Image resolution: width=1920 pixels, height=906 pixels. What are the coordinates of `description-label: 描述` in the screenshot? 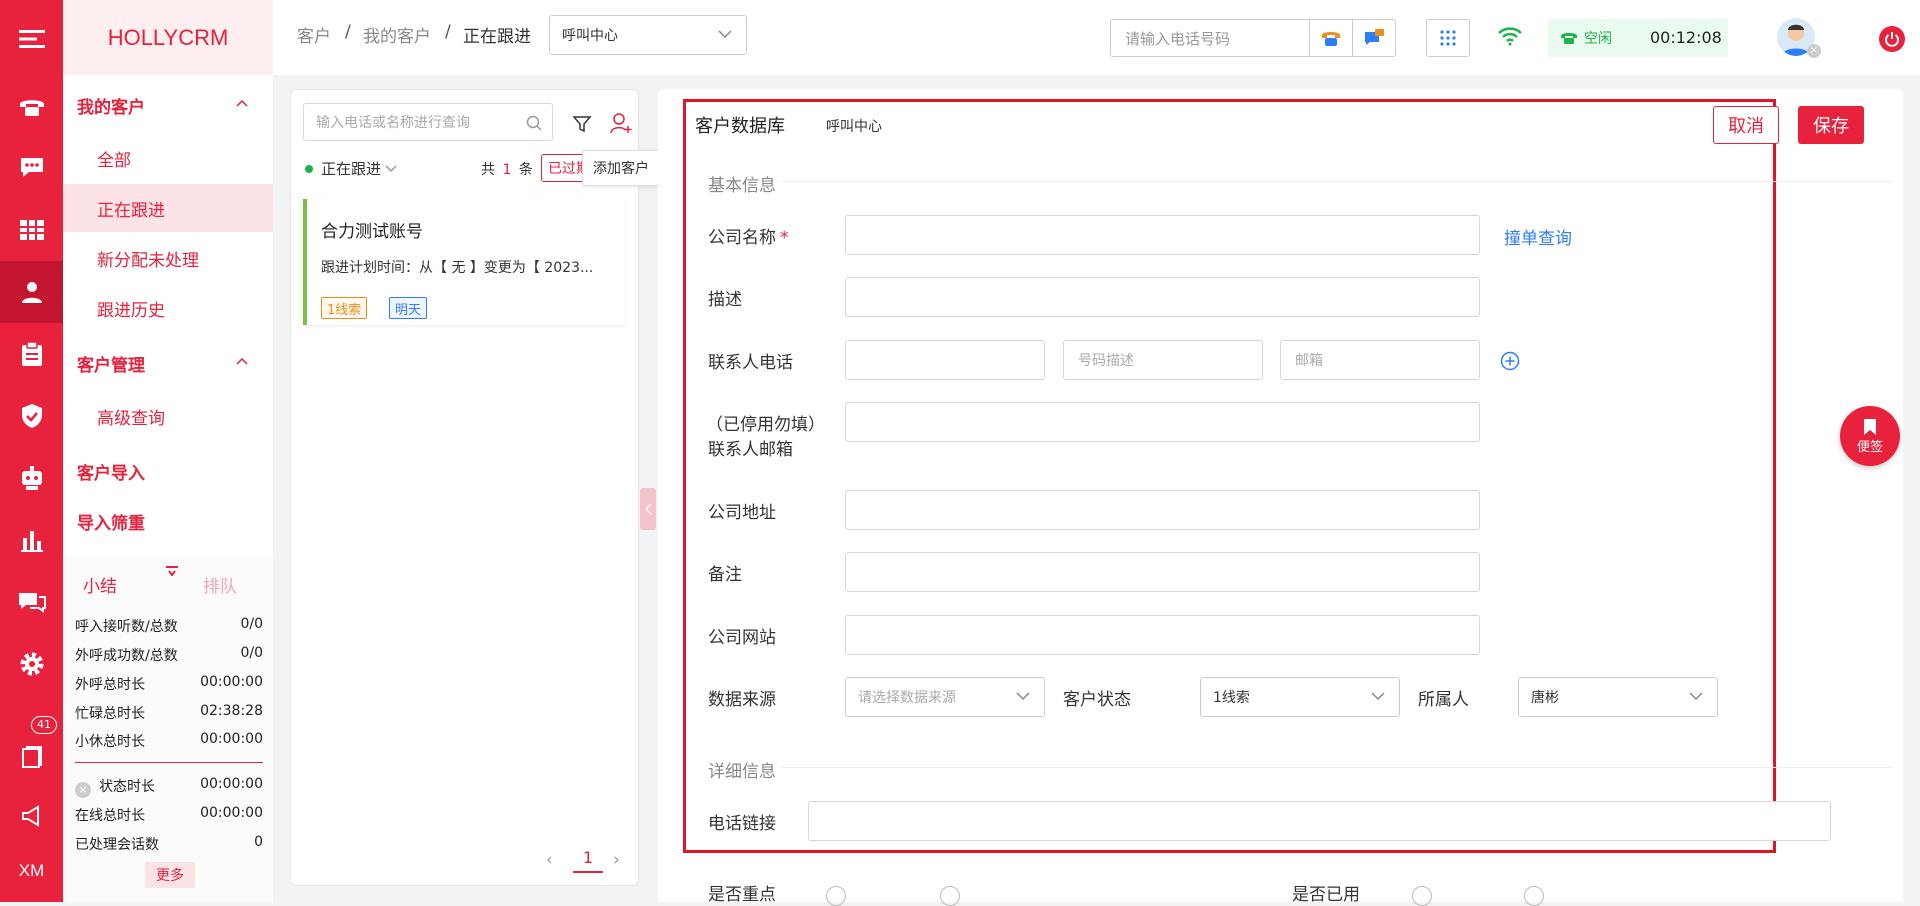 It's located at (725, 300).